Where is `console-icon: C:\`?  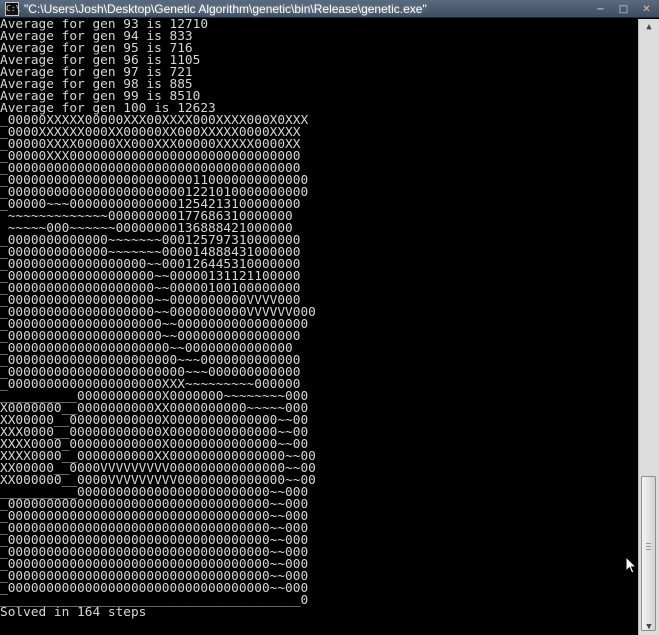
console-icon: C:\ is located at coordinates (12, 9).